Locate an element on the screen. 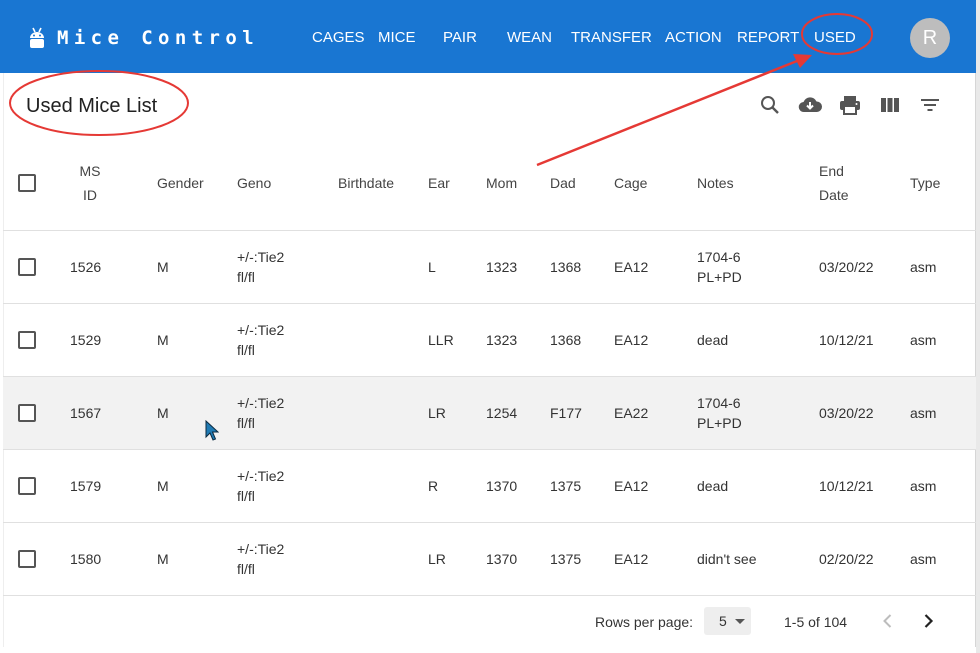 Image resolution: width=980 pixels, height=653 pixels. dropdown-arrow-icon is located at coordinates (740, 621).